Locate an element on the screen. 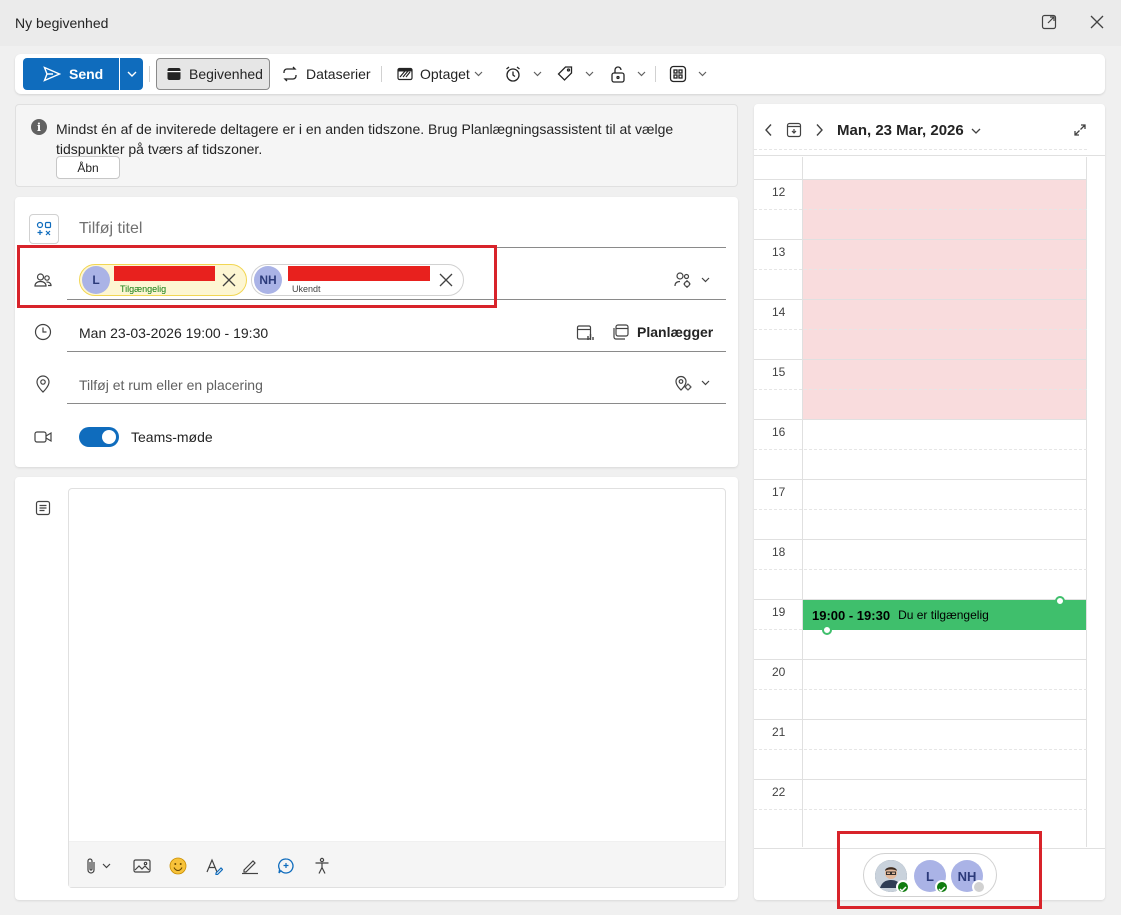  title-input: Tilføj titel is located at coordinates (110, 229).